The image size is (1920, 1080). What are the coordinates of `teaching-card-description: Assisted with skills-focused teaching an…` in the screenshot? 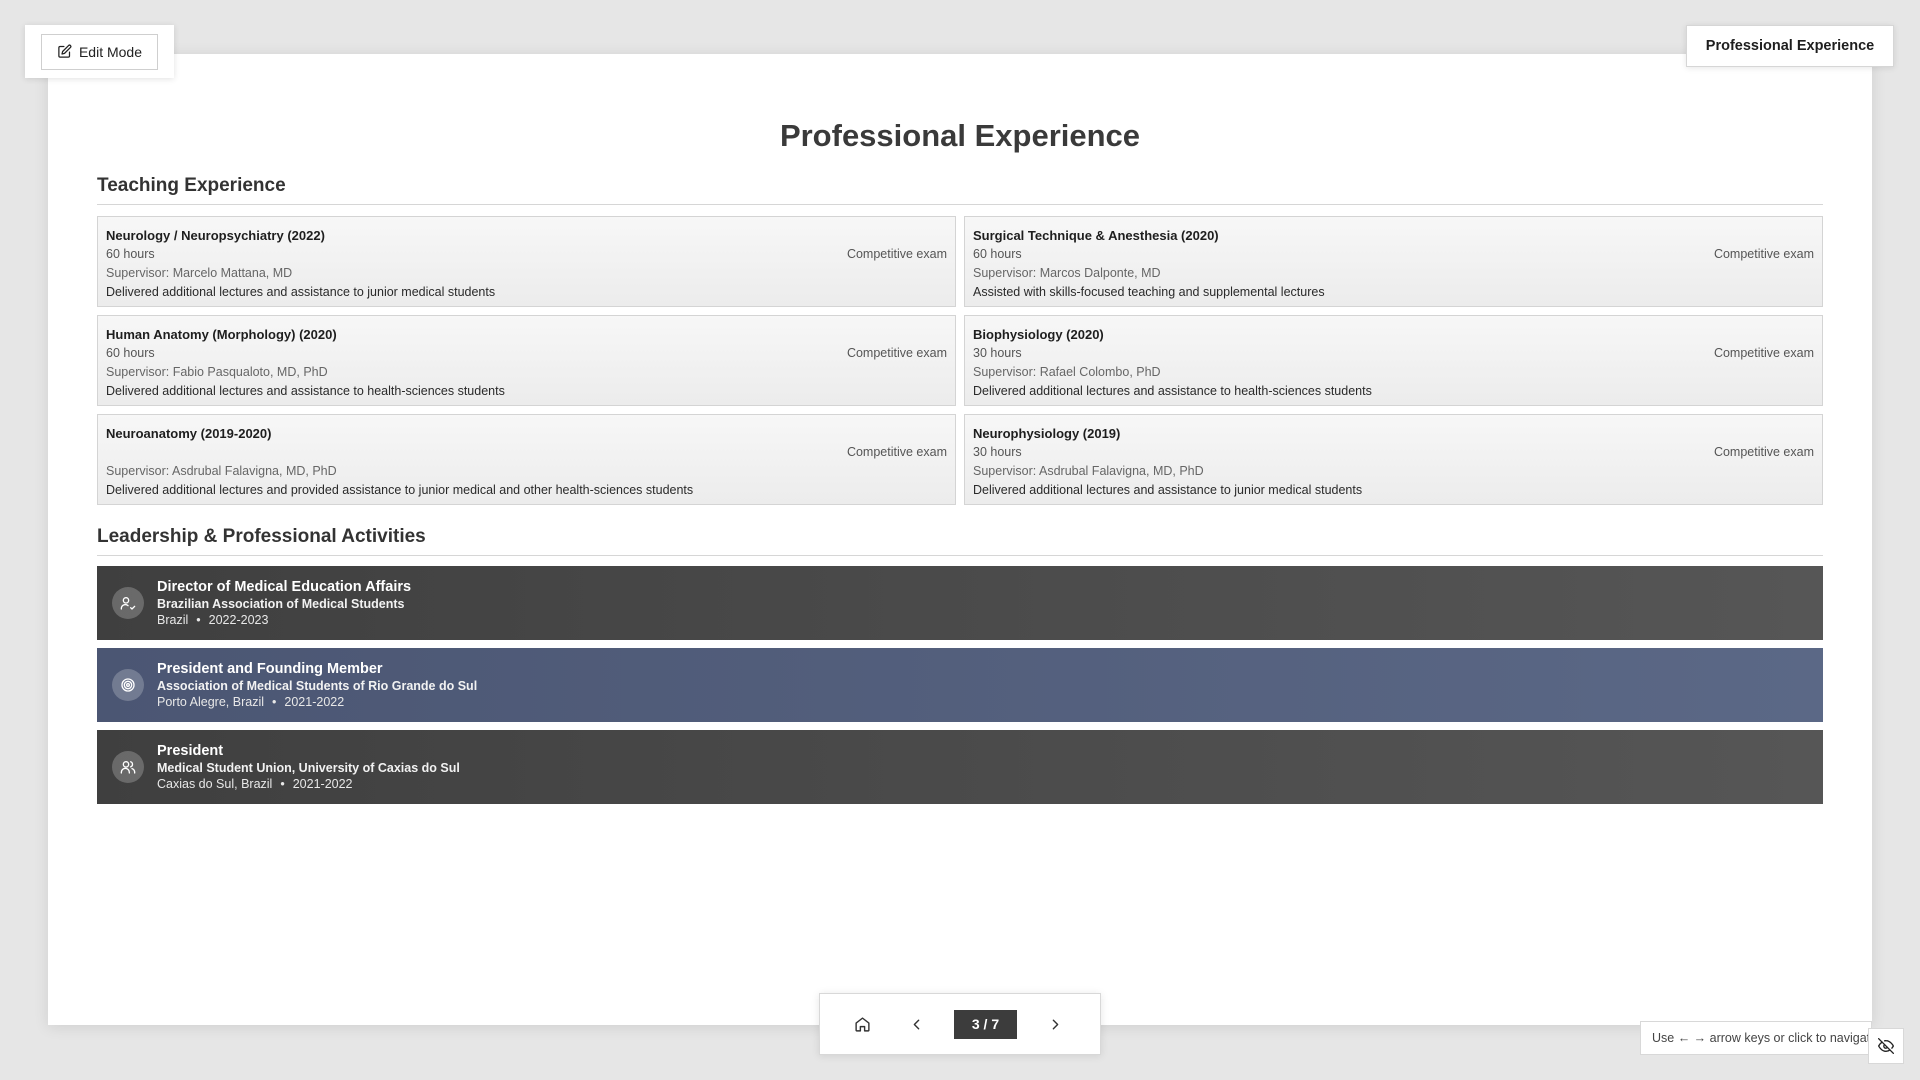 It's located at (1149, 292).